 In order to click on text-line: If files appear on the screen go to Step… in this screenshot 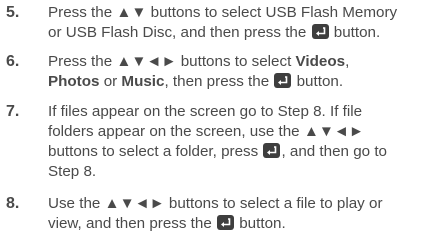, I will do `click(205, 111)`.